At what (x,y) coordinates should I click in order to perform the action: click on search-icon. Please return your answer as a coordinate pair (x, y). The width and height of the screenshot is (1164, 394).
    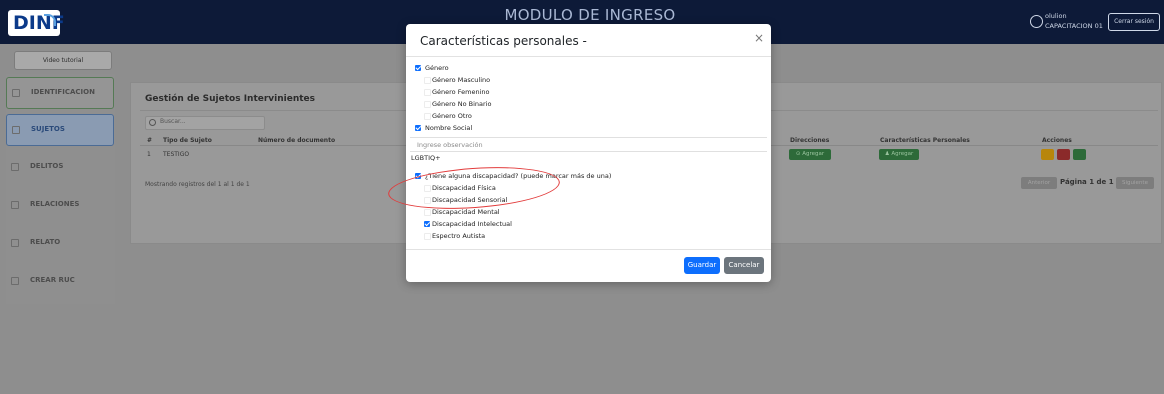
    Looking at the image, I should click on (152, 122).